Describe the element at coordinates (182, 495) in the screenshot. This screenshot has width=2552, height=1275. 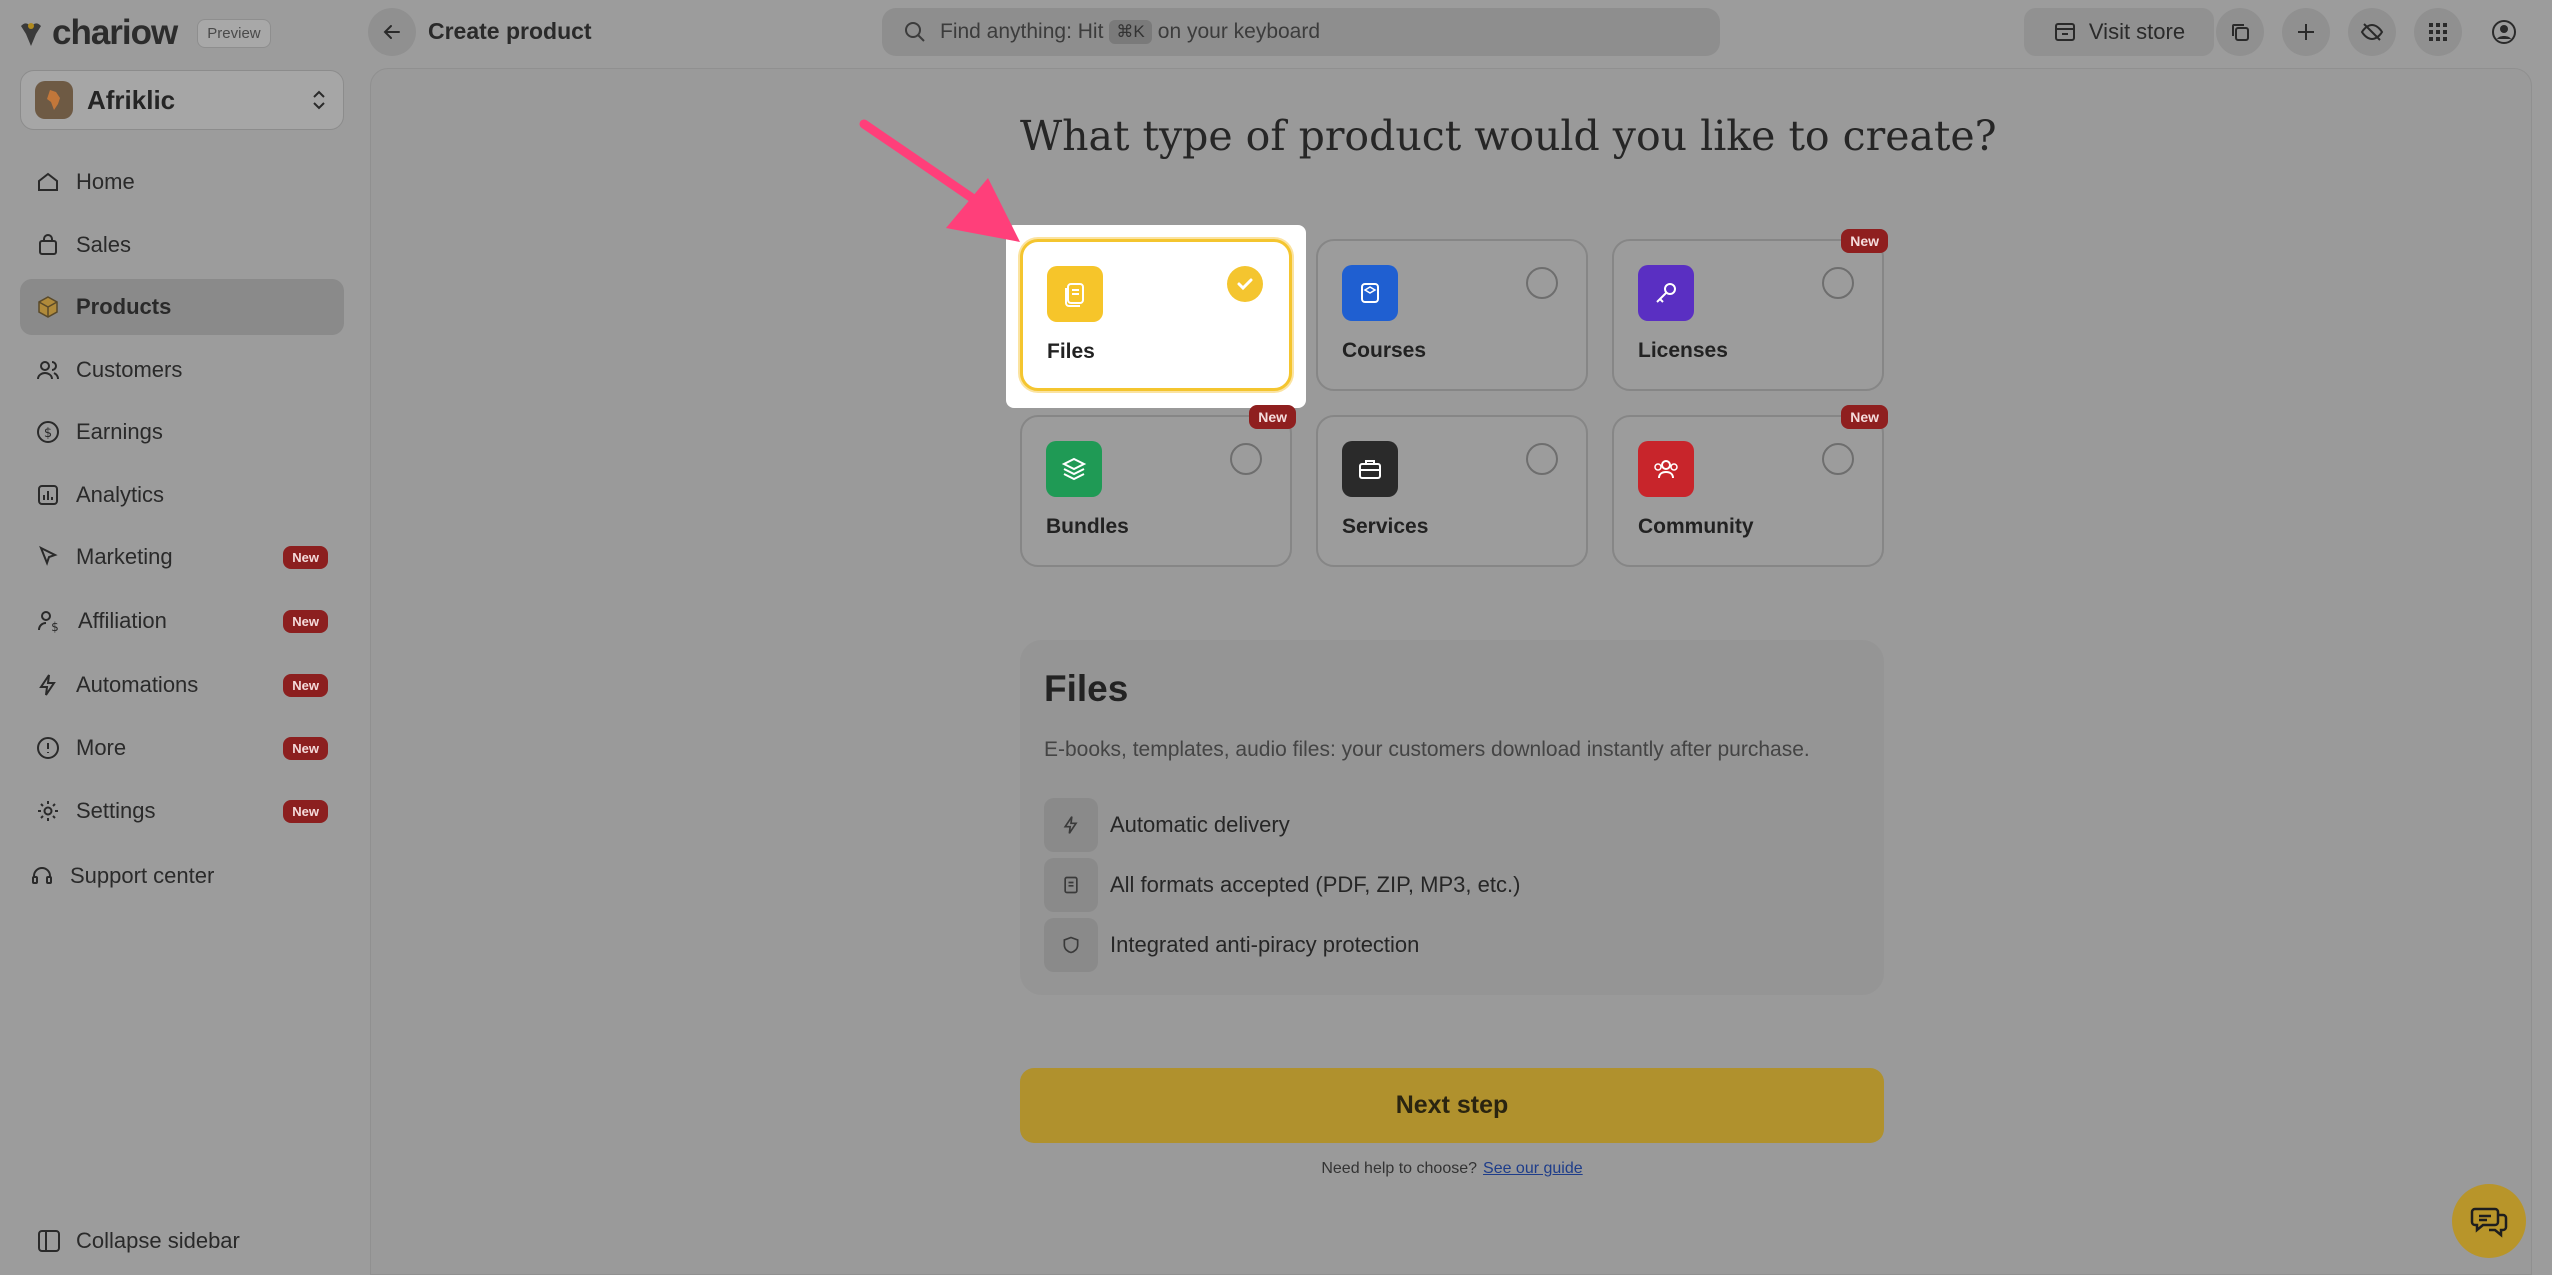
I see `sidebar-item-analytics: Analytics` at that location.